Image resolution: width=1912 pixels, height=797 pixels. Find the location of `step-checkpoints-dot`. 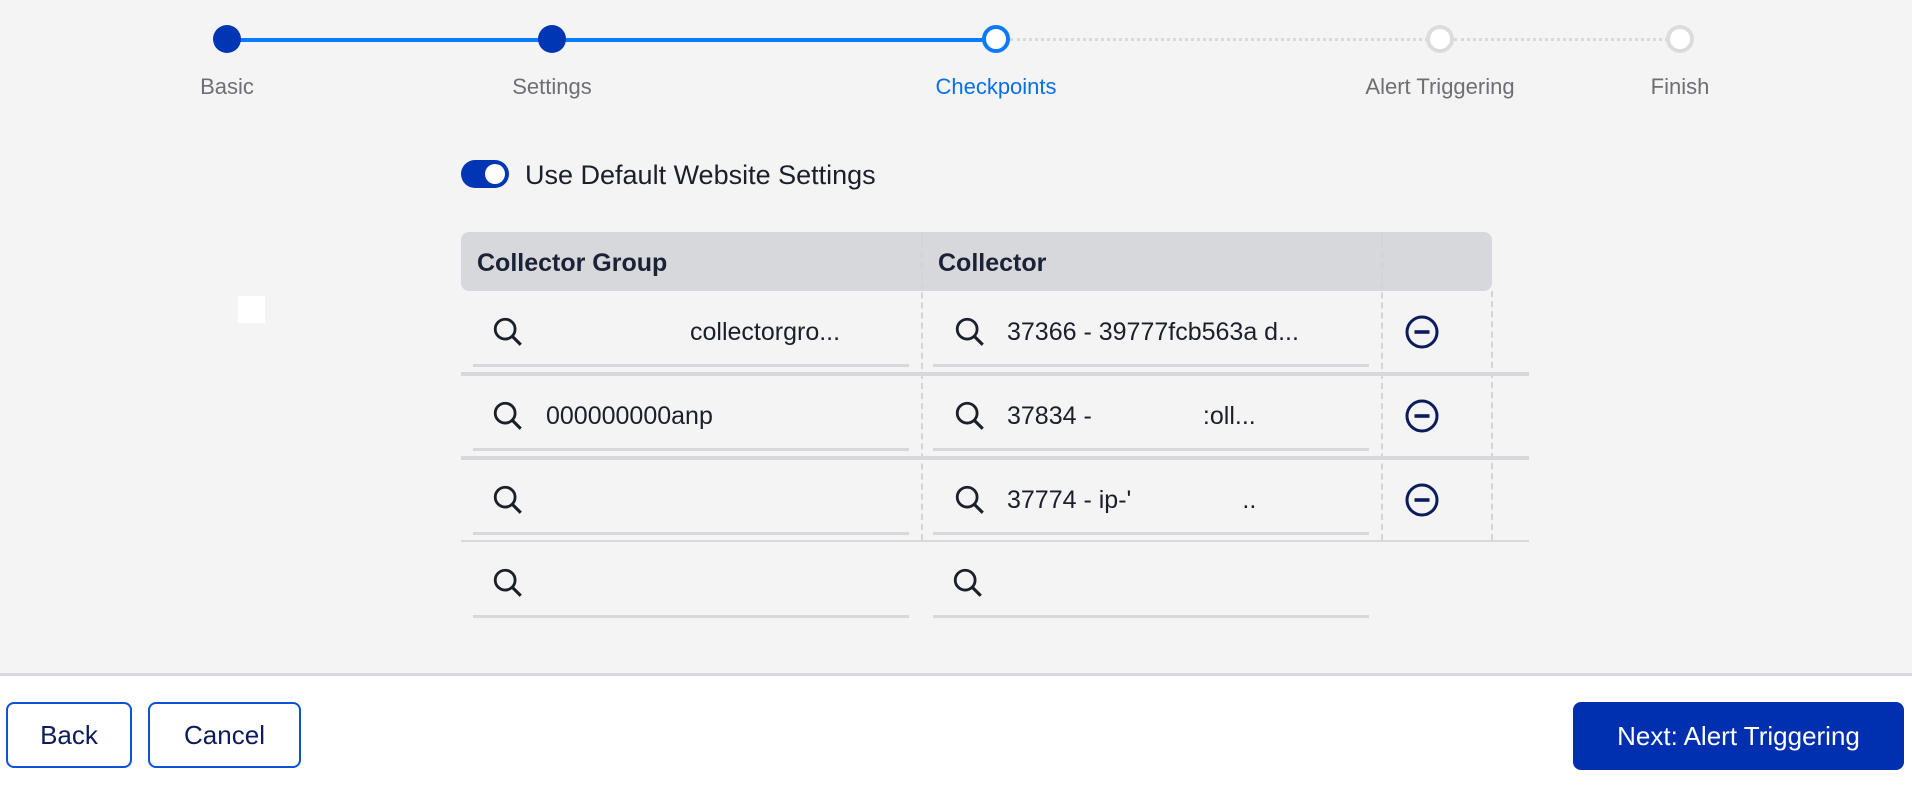

step-checkpoints-dot is located at coordinates (996, 39).